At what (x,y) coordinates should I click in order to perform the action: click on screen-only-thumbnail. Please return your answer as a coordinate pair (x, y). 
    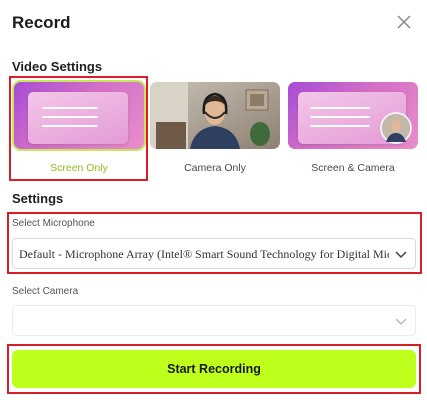
    Looking at the image, I should click on (79, 115).